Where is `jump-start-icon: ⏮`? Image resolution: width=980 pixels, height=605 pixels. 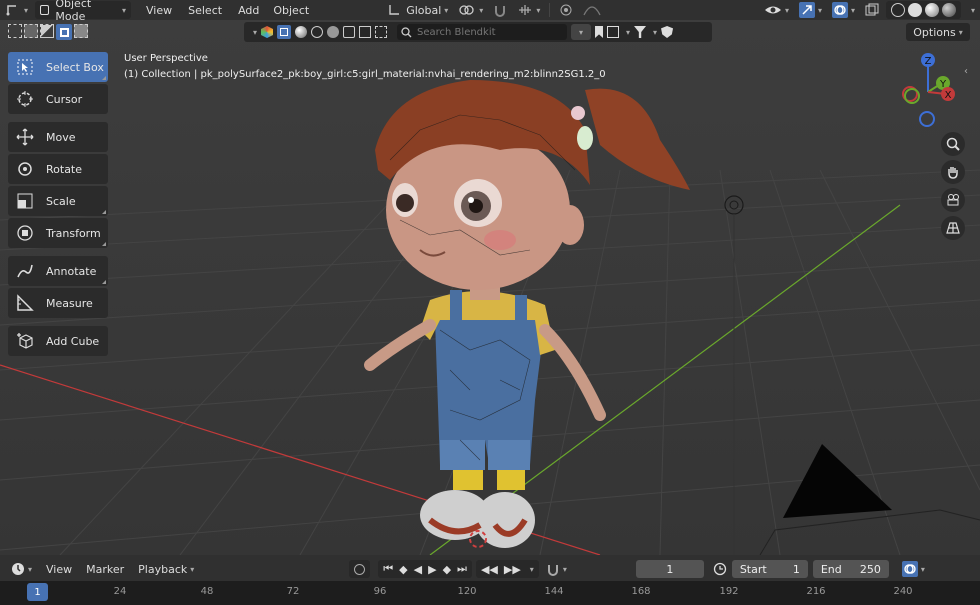
jump-start-icon: ⏮ is located at coordinates (388, 569).